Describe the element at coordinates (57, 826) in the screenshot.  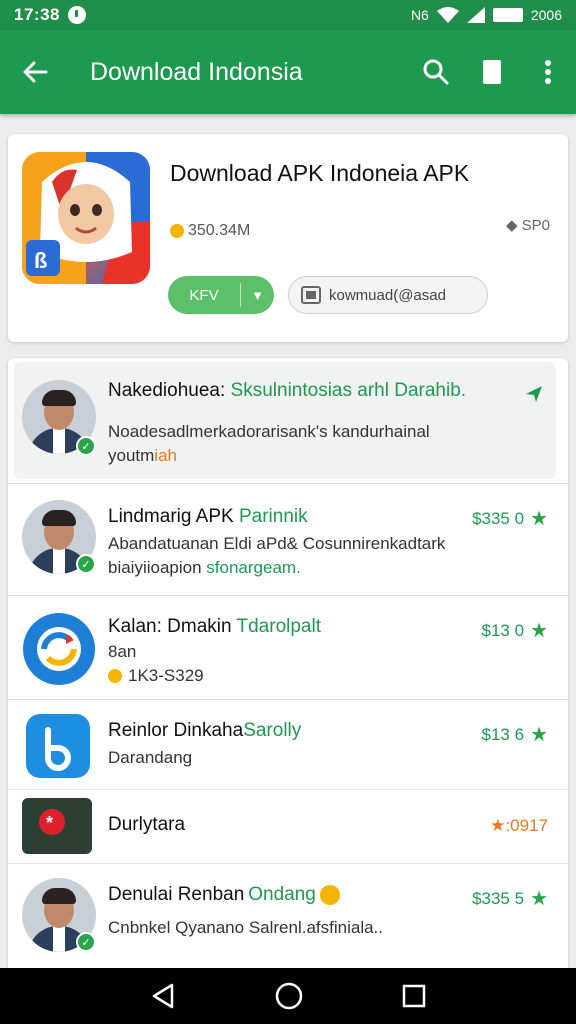
I see `dark-app-icon: *` at that location.